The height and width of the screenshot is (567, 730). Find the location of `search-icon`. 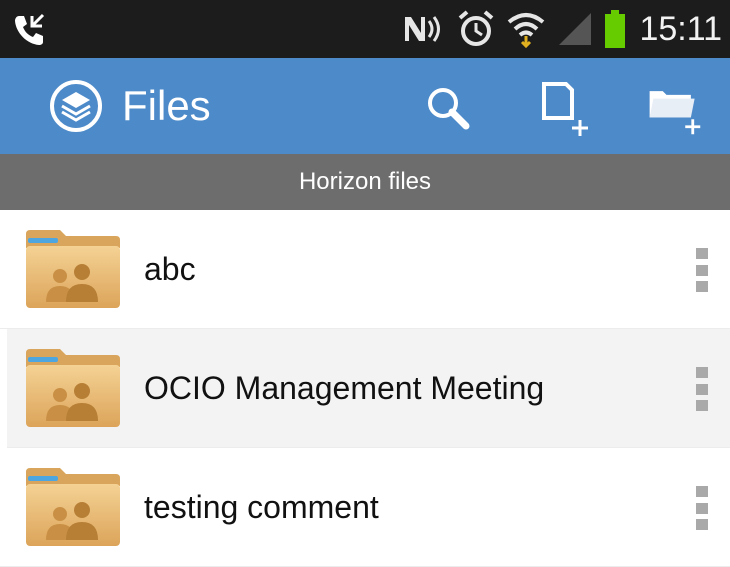

search-icon is located at coordinates (449, 109).